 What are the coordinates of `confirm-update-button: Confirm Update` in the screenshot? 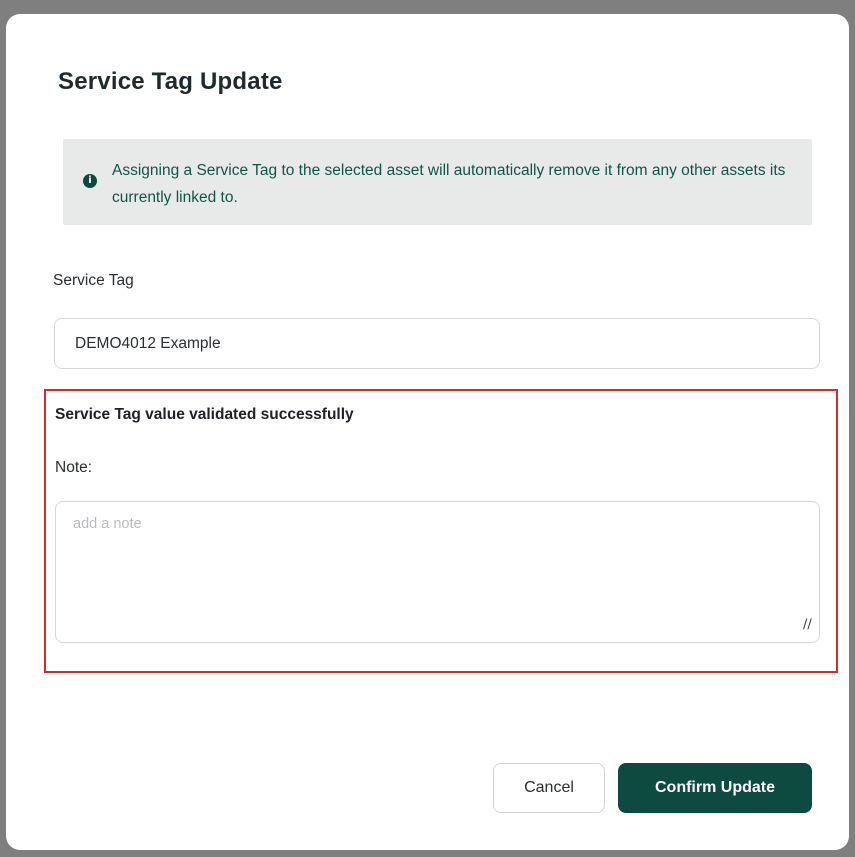 It's located at (715, 788).